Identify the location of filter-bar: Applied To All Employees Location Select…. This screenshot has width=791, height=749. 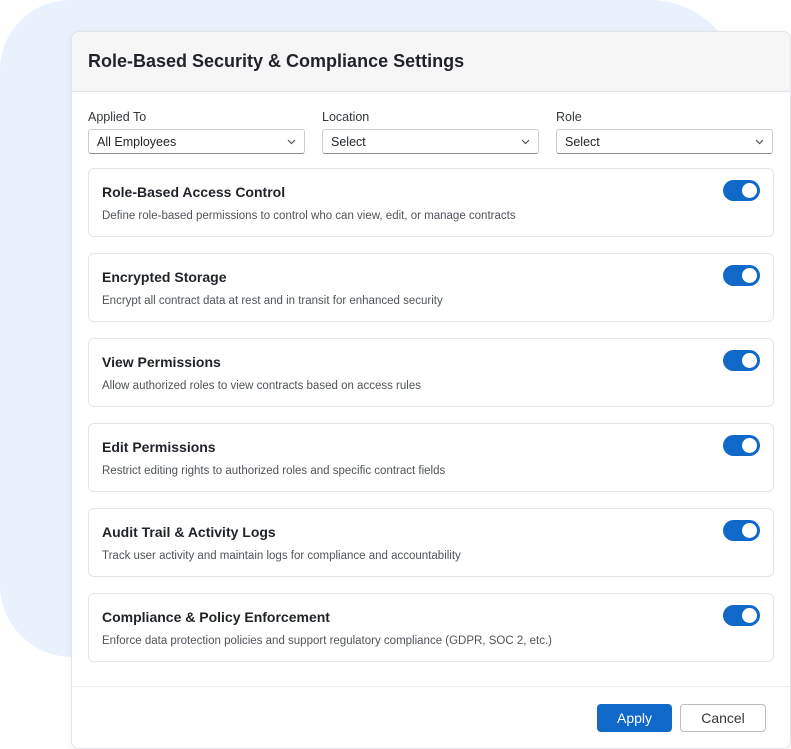
(431, 131).